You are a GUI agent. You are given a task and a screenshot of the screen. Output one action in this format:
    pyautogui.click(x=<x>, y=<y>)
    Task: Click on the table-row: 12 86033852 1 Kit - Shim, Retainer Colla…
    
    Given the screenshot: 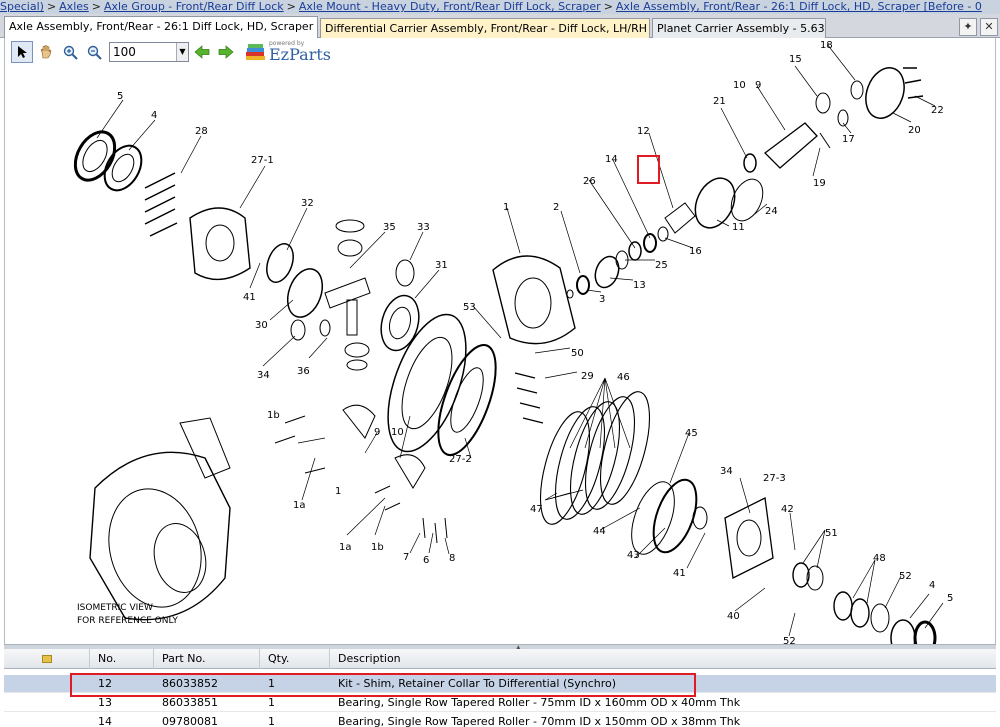 What is the action you would take?
    pyautogui.click(x=500, y=684)
    